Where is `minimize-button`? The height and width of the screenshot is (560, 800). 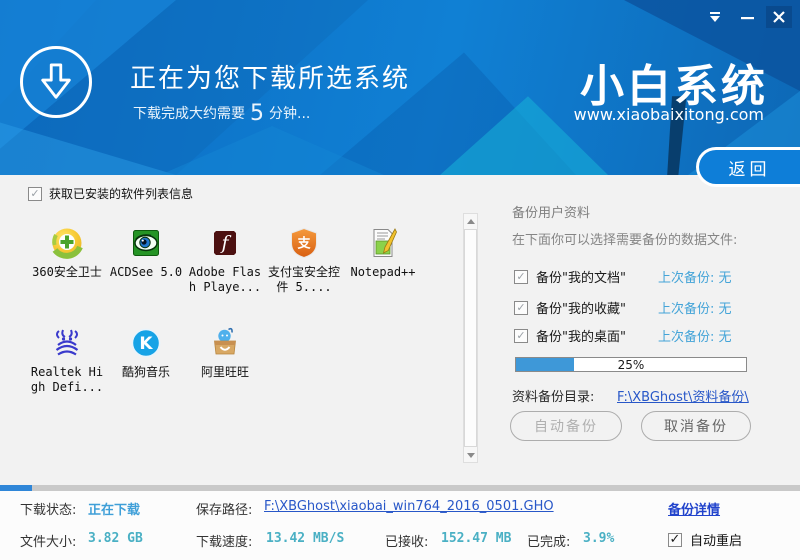 minimize-button is located at coordinates (747, 17).